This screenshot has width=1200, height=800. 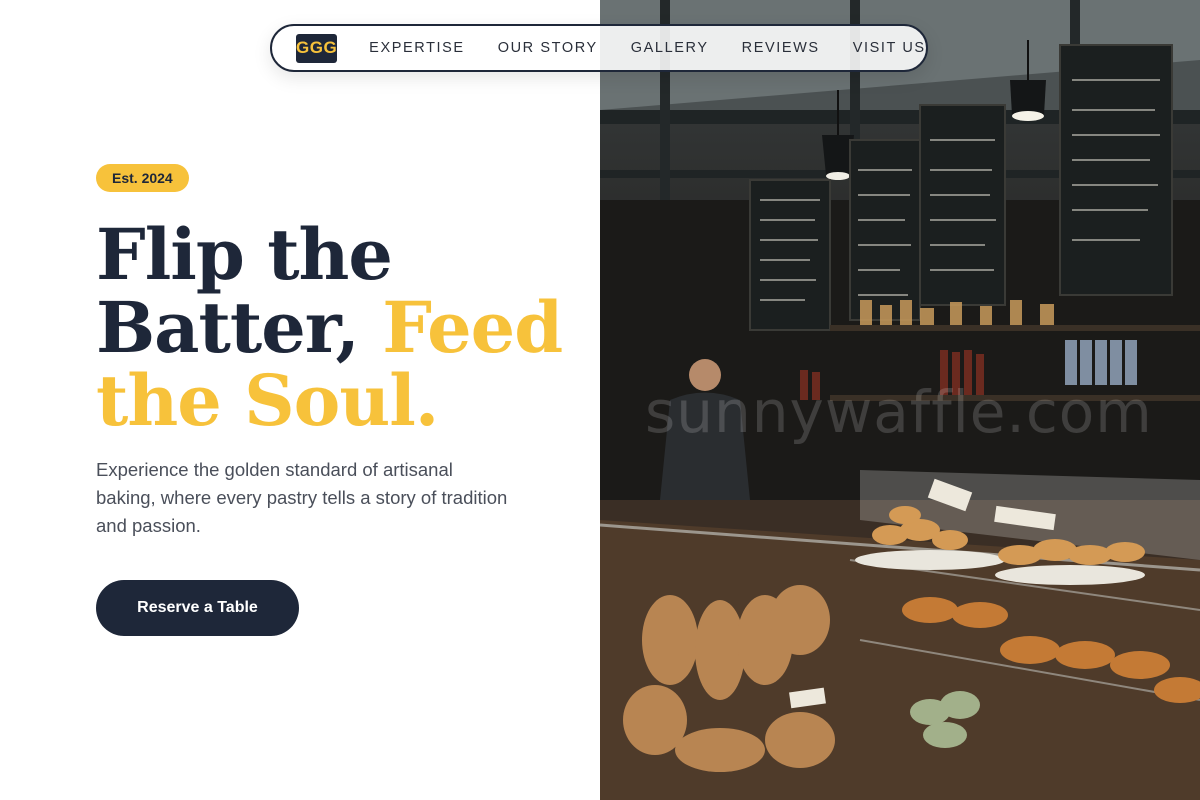 What do you see at coordinates (197, 608) in the screenshot?
I see `reserve-table-button: Reserve a Table` at bounding box center [197, 608].